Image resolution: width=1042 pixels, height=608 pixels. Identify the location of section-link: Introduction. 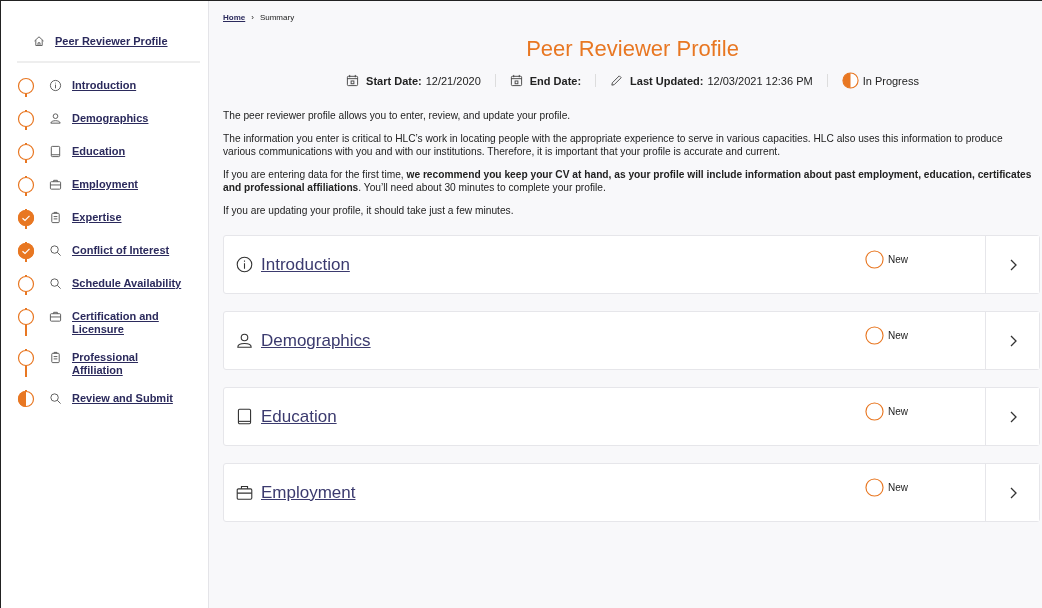
(305, 264).